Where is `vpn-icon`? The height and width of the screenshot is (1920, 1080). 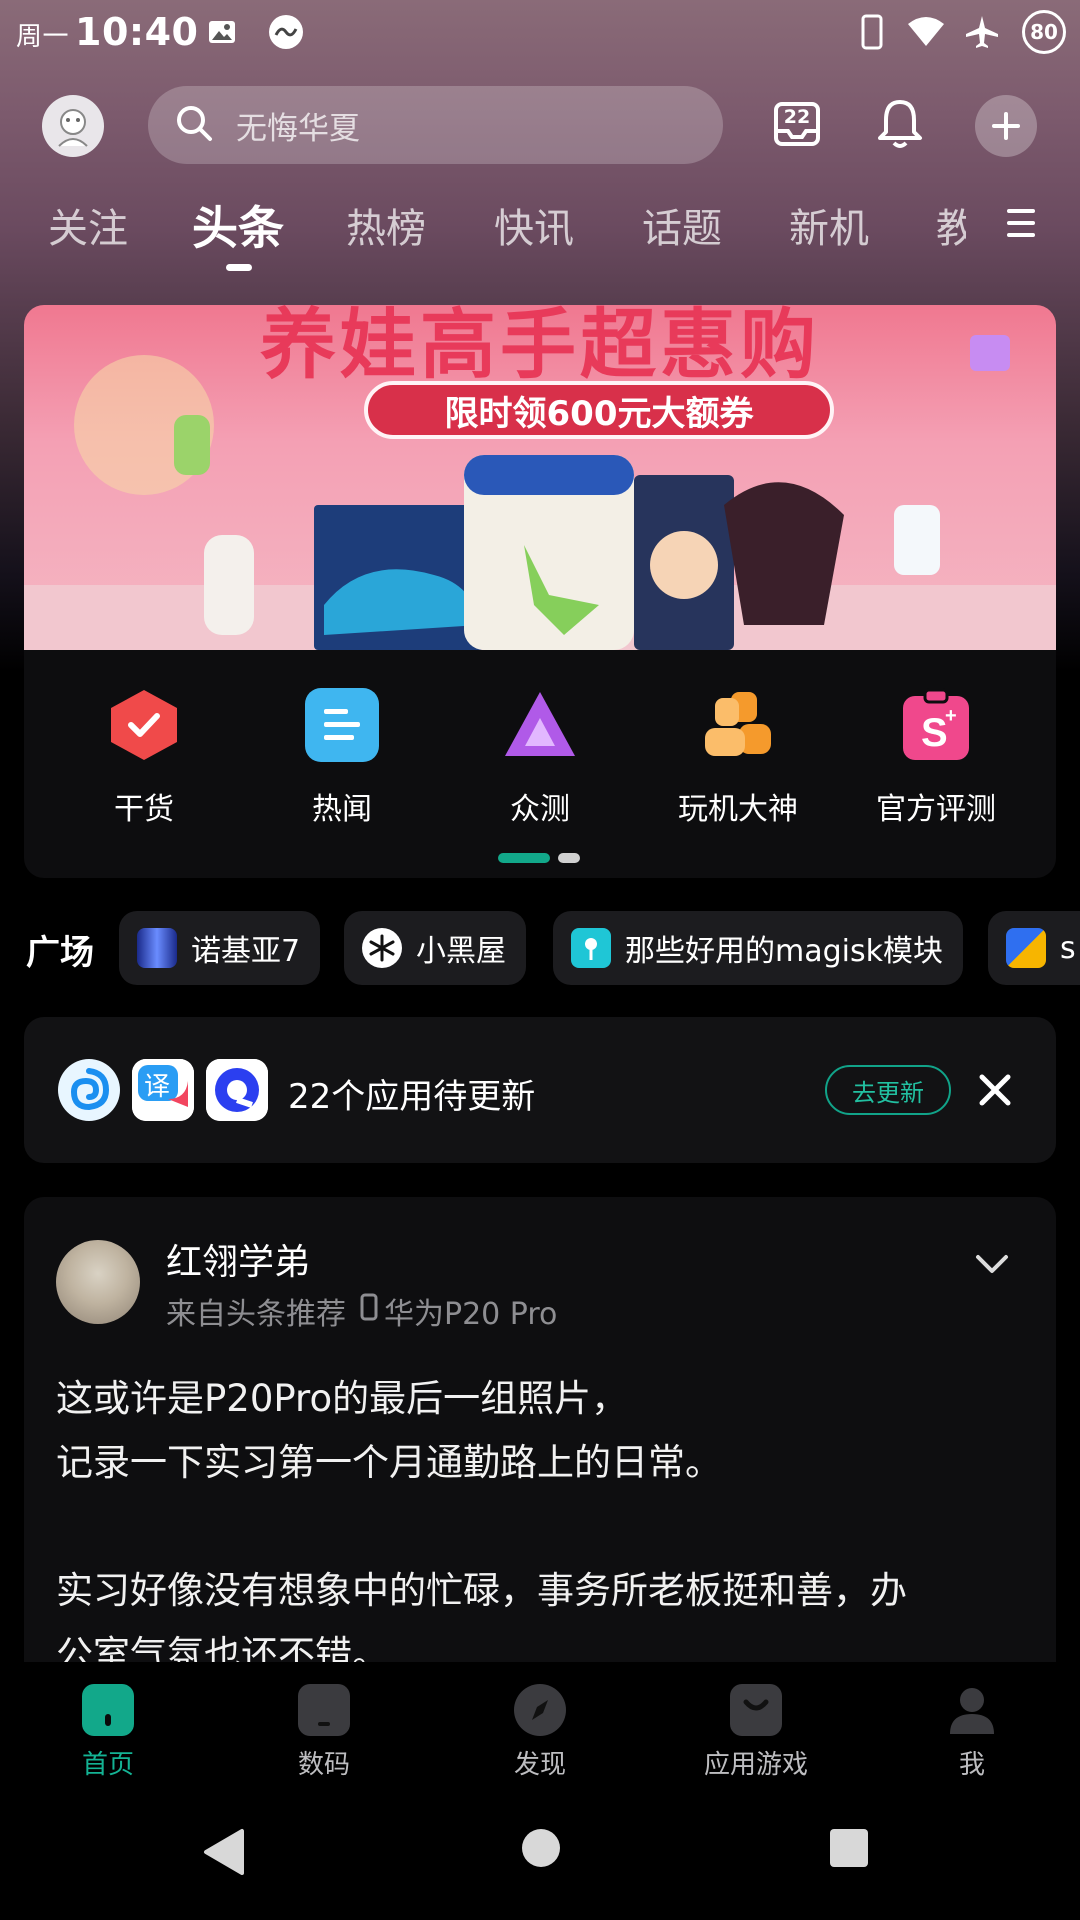
vpn-icon is located at coordinates (286, 32).